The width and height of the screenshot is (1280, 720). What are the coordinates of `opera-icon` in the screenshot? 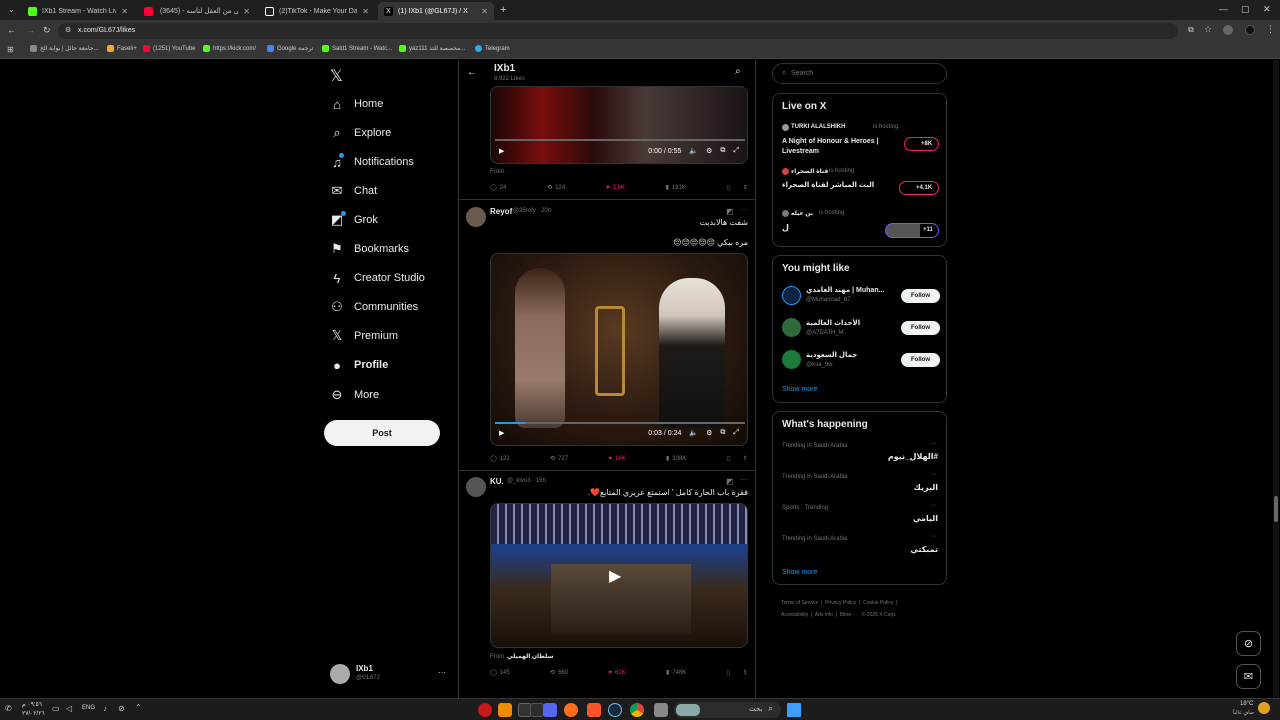 It's located at (485, 710).